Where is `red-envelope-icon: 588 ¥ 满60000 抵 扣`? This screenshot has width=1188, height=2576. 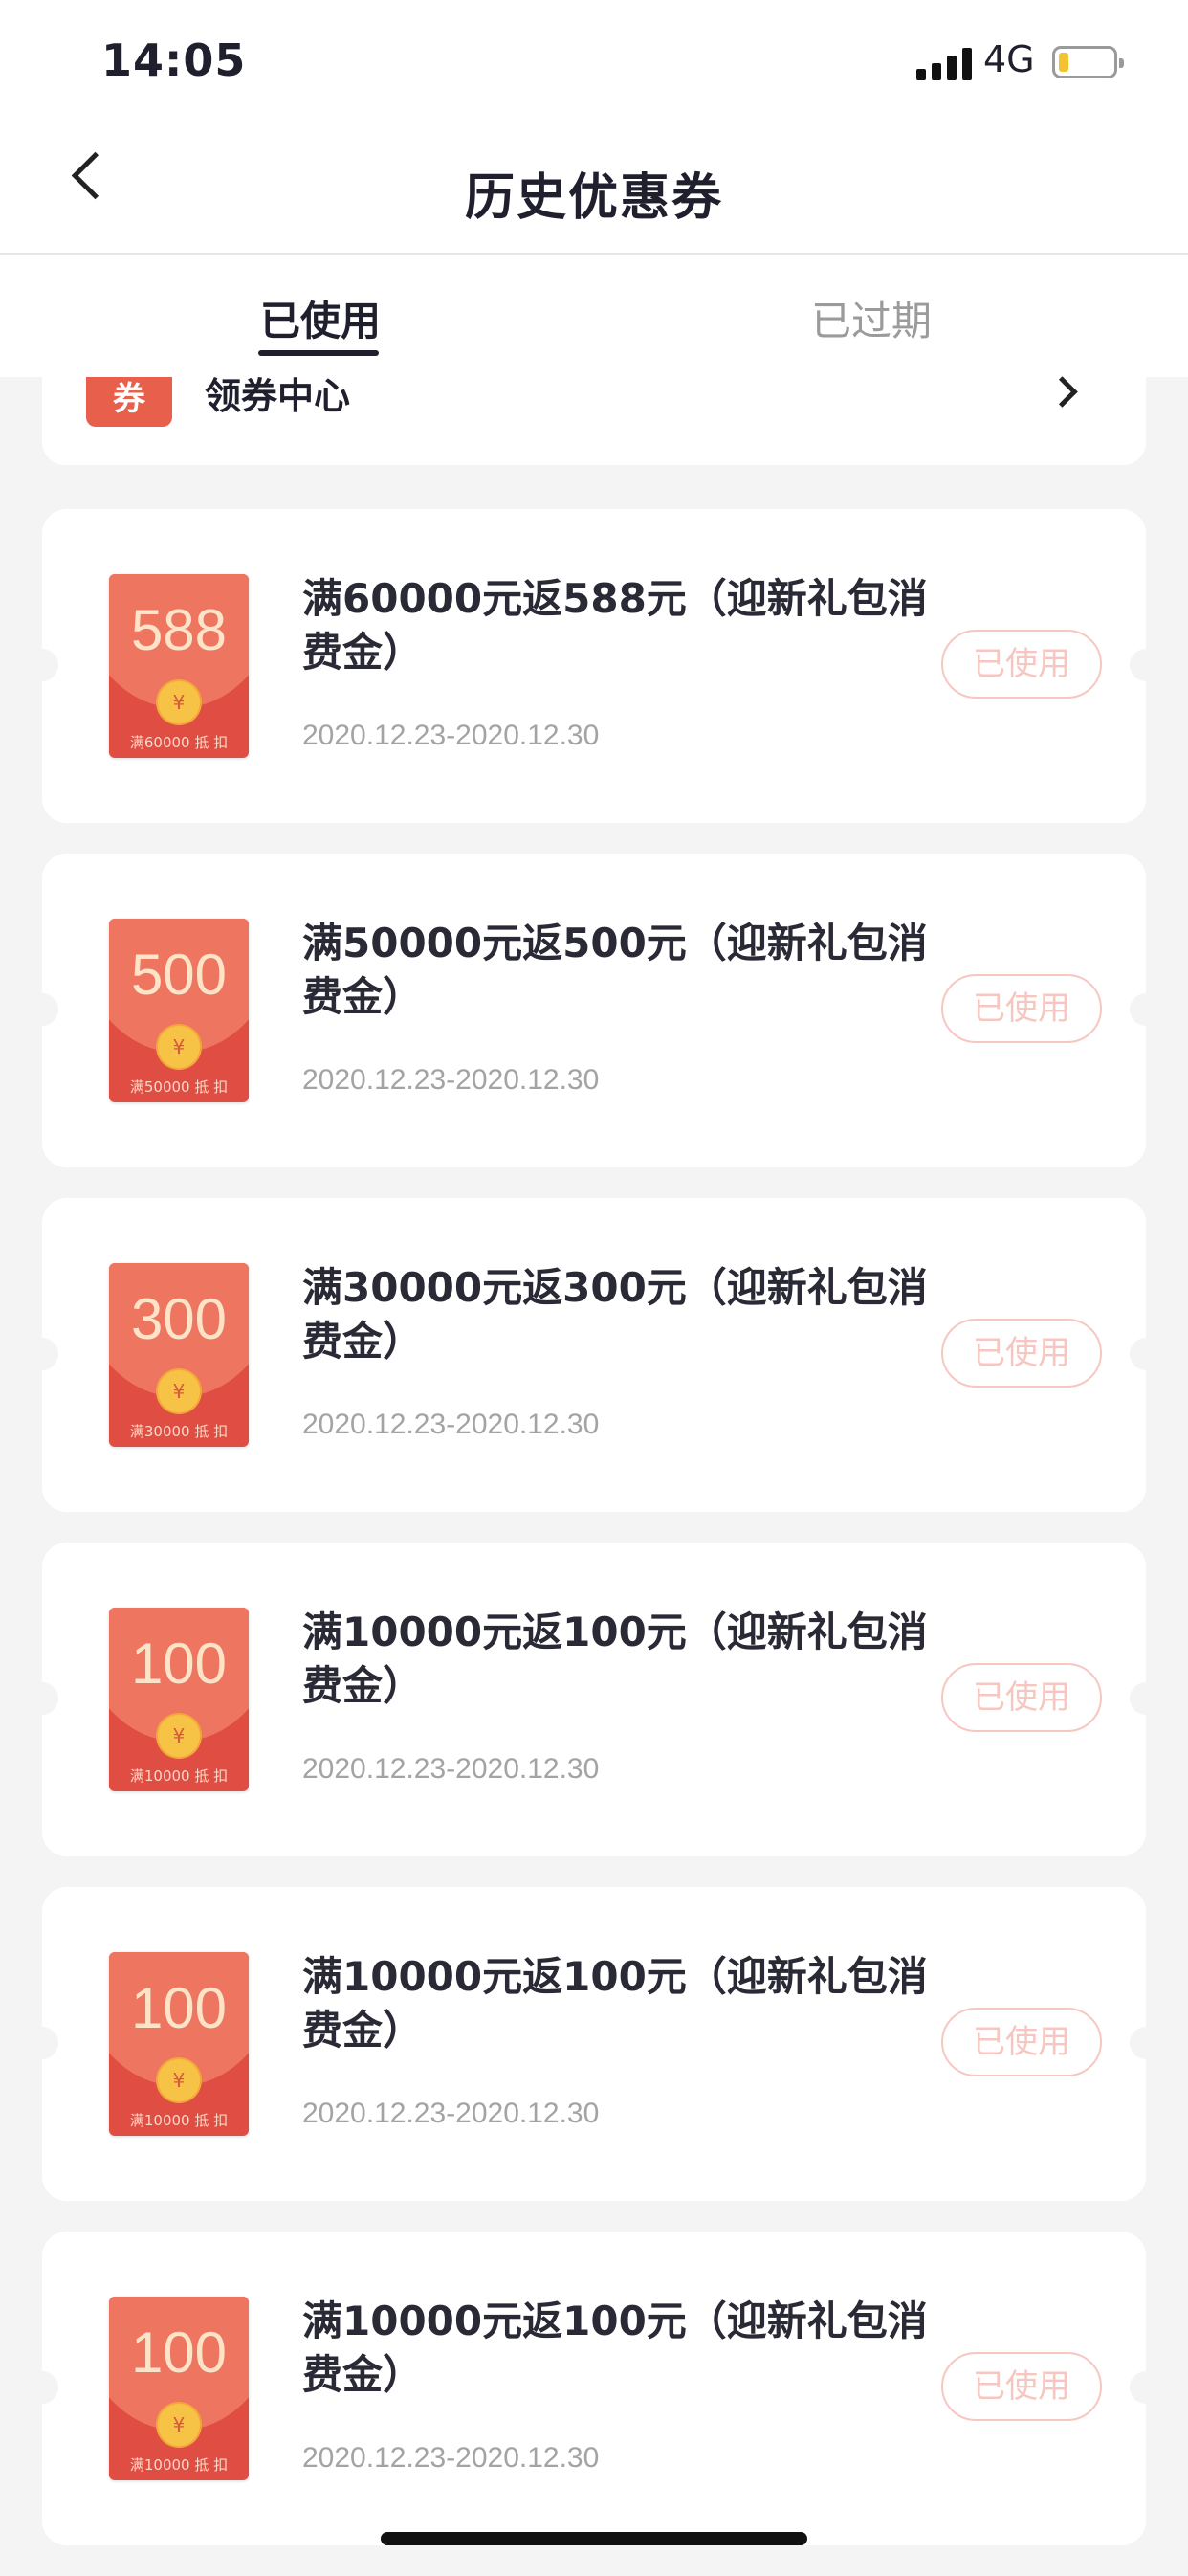 red-envelope-icon: 588 ¥ 满60000 抵 扣 is located at coordinates (179, 666).